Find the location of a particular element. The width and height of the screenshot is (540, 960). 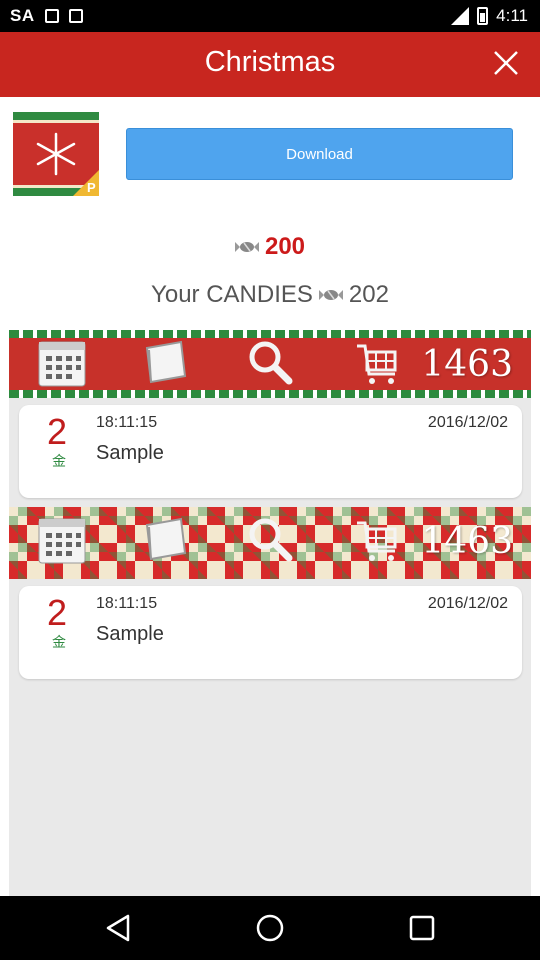

back-icon is located at coordinates (118, 928).